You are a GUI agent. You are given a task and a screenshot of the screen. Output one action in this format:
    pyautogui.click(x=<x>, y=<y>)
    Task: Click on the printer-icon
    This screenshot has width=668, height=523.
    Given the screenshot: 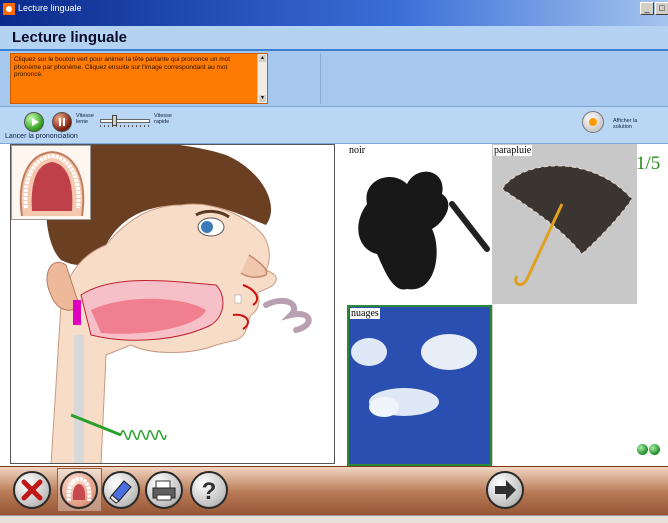 What is the action you would take?
    pyautogui.click(x=164, y=490)
    